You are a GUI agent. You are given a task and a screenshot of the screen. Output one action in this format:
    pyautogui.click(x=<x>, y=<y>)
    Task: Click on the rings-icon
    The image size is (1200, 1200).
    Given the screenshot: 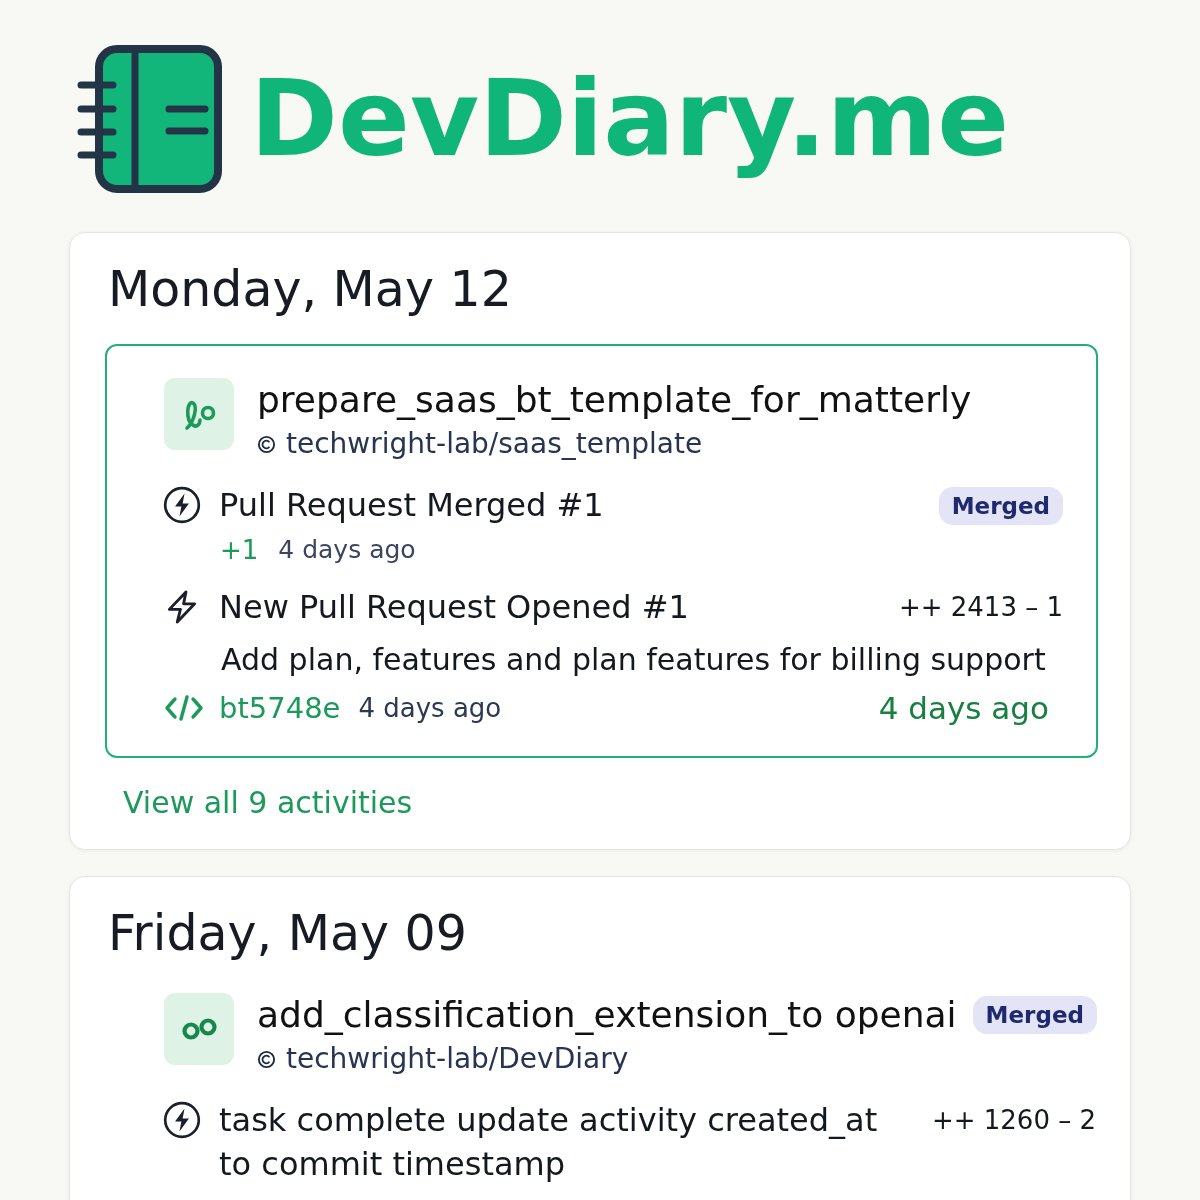 What is the action you would take?
    pyautogui.click(x=199, y=1029)
    